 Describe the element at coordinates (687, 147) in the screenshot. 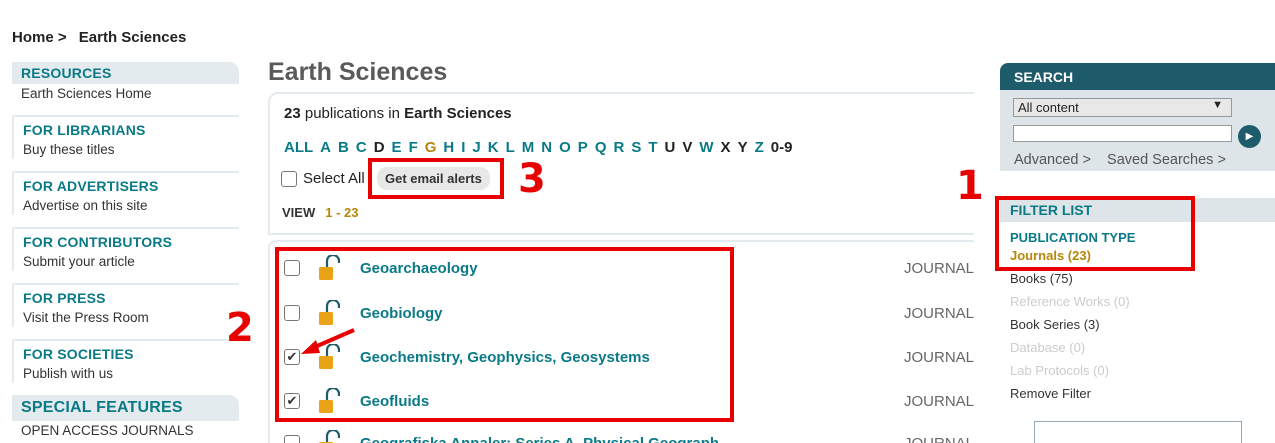

I see `alpha-letter-v: V` at that location.